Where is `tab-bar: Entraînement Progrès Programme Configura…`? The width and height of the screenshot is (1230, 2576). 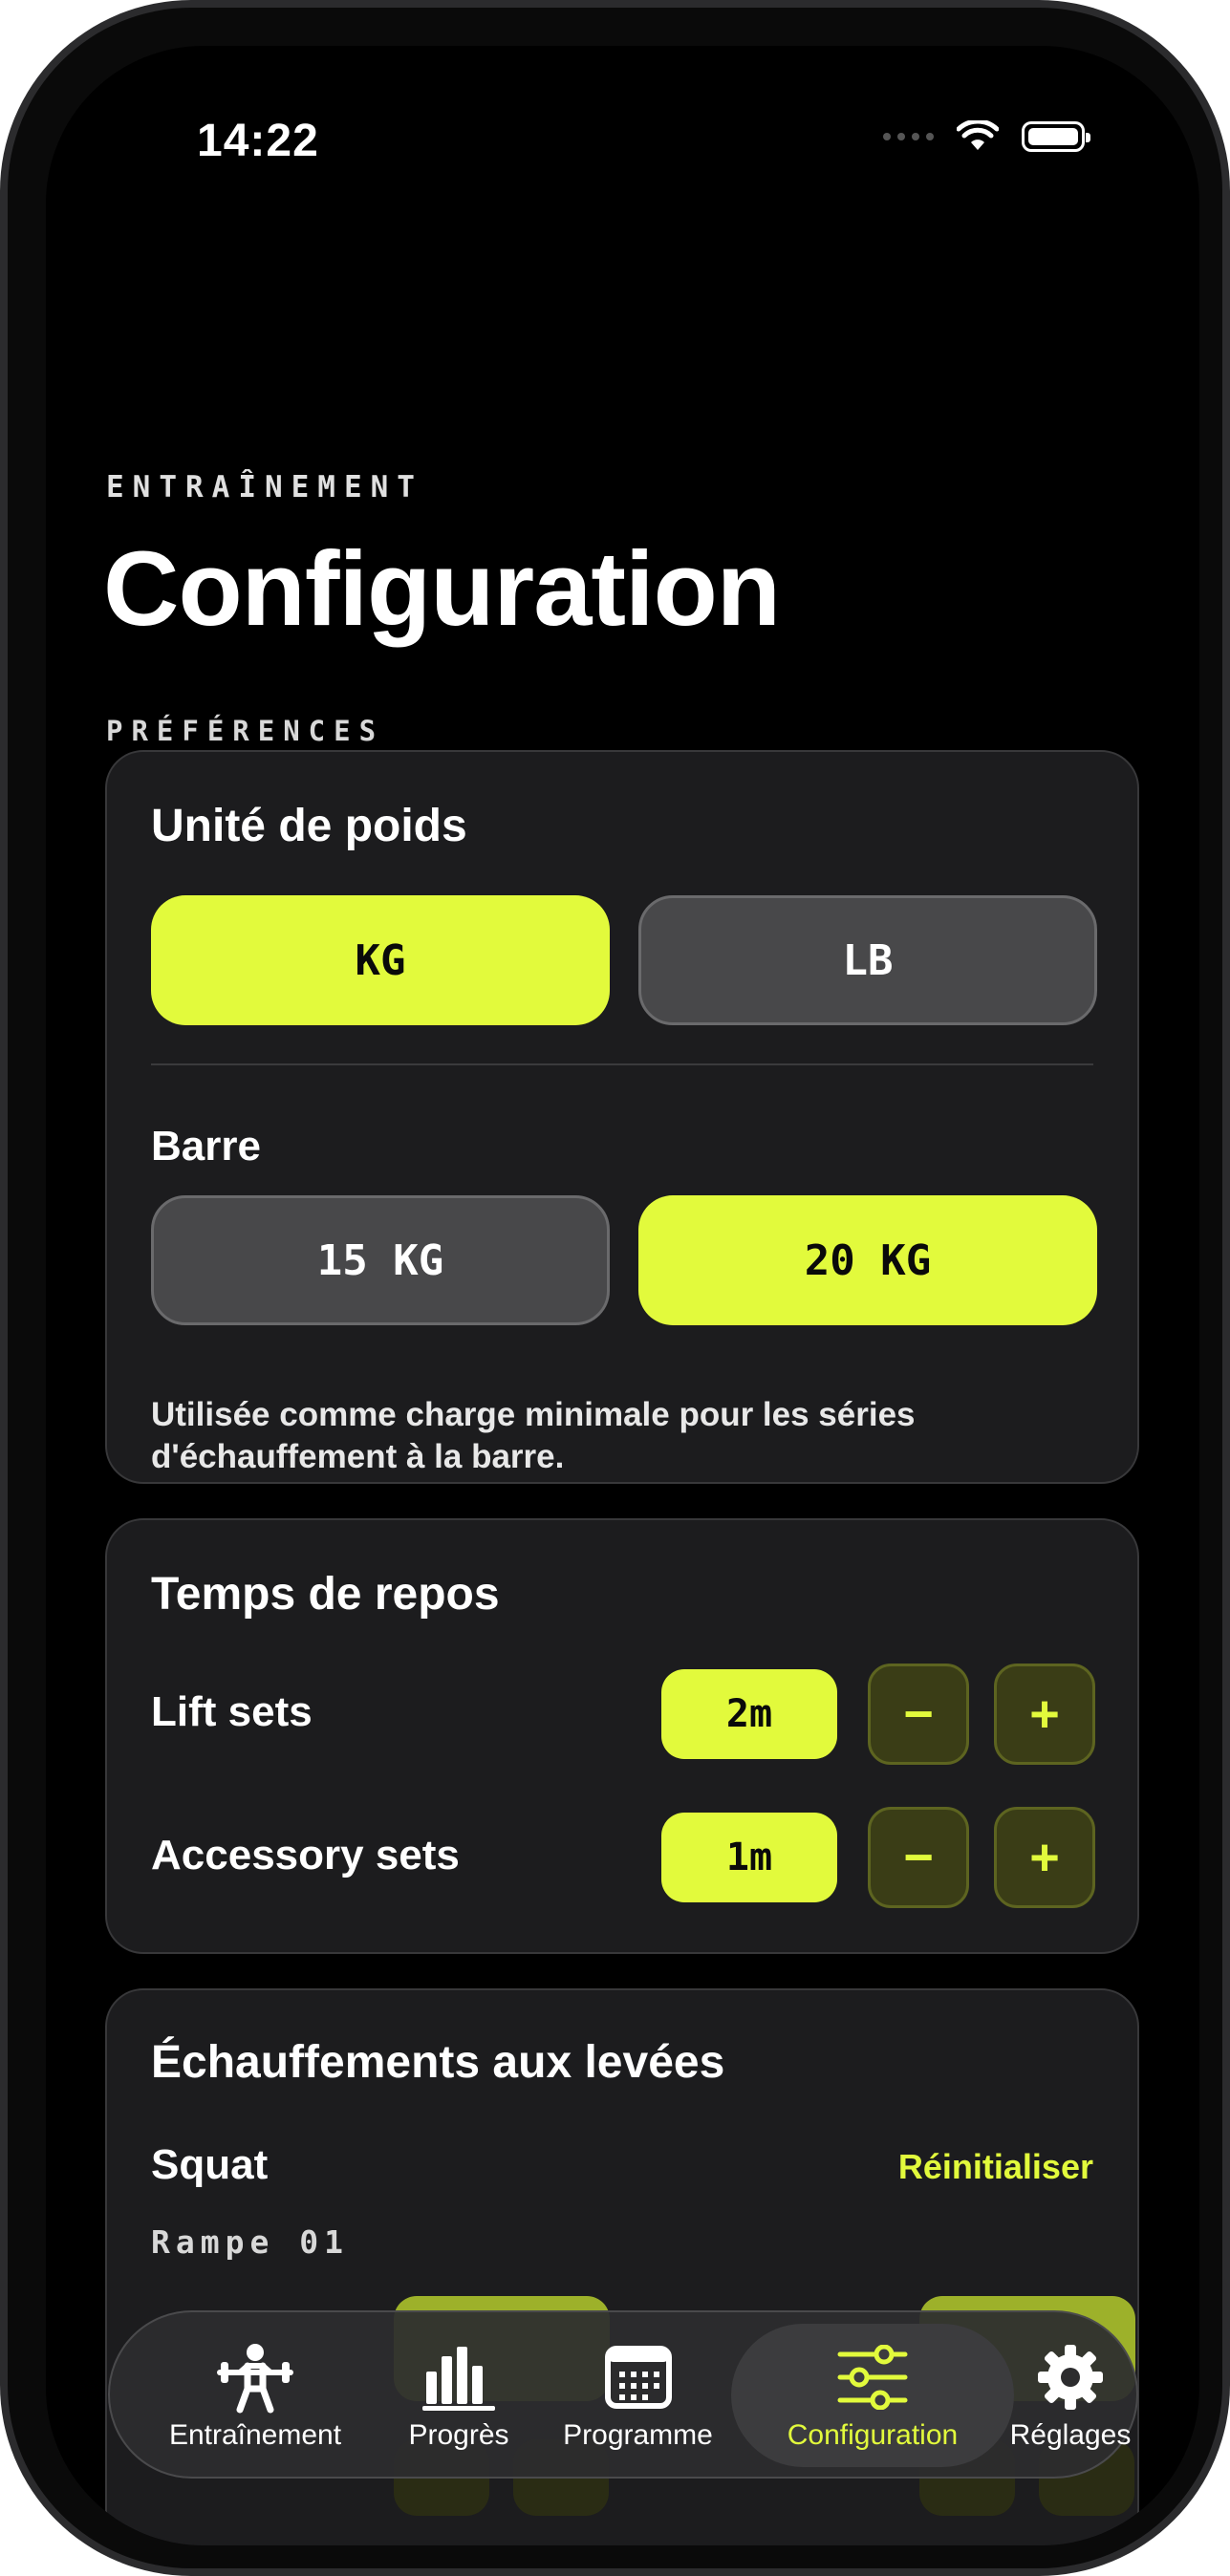 tab-bar: Entraînement Progrès Programme Configura… is located at coordinates (623, 2394).